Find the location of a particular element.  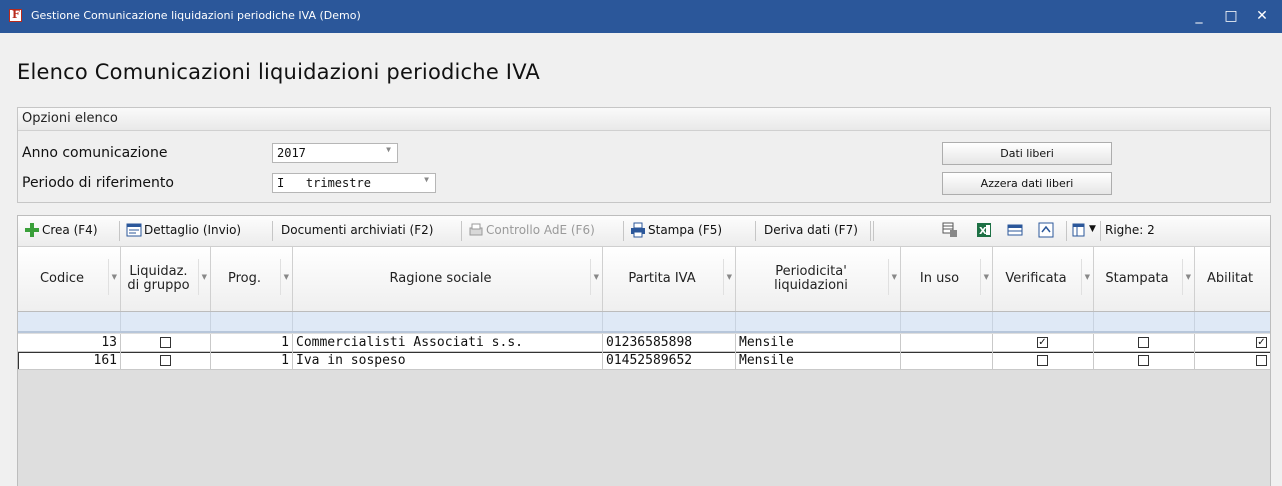

column-header-abilitat: Abilitat is located at coordinates (1232, 279).